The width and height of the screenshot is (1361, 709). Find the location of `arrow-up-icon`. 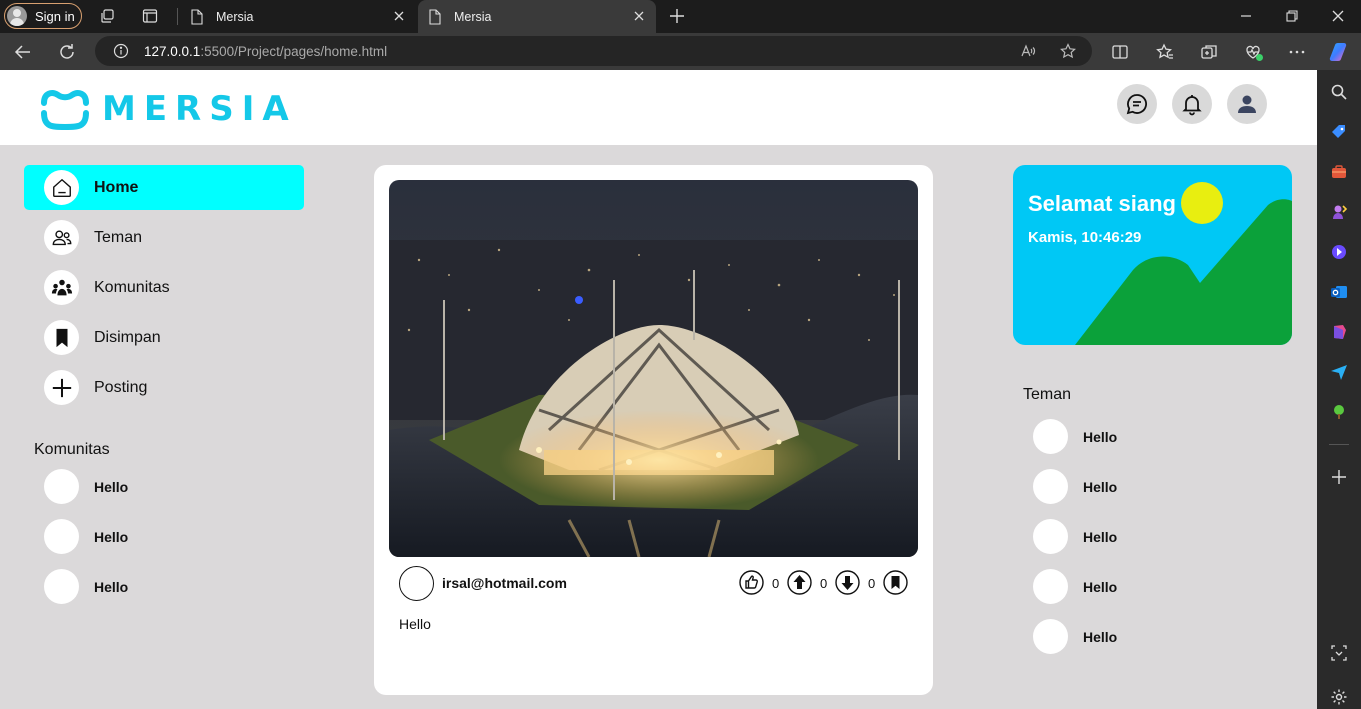

arrow-up-icon is located at coordinates (799, 582).